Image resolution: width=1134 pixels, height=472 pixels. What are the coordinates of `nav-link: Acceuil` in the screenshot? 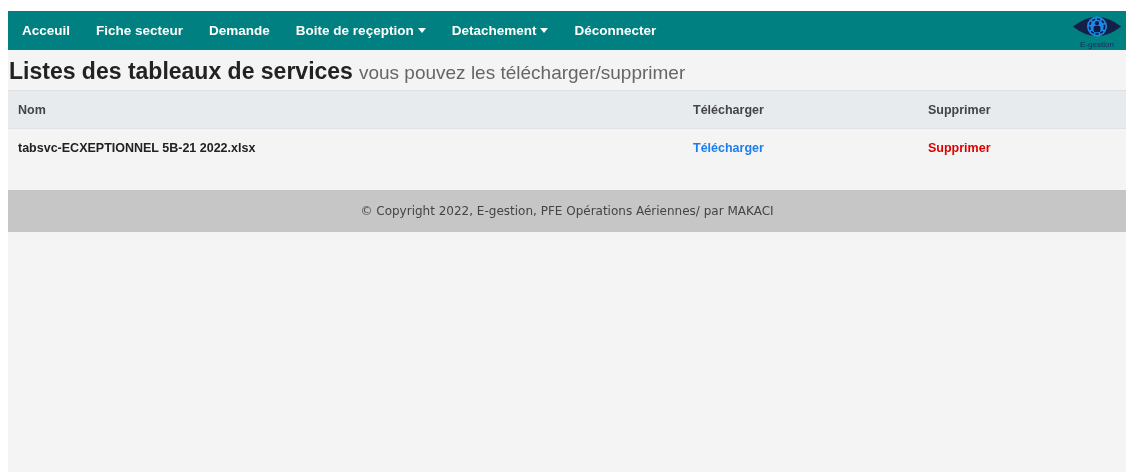 It's located at (46, 30).